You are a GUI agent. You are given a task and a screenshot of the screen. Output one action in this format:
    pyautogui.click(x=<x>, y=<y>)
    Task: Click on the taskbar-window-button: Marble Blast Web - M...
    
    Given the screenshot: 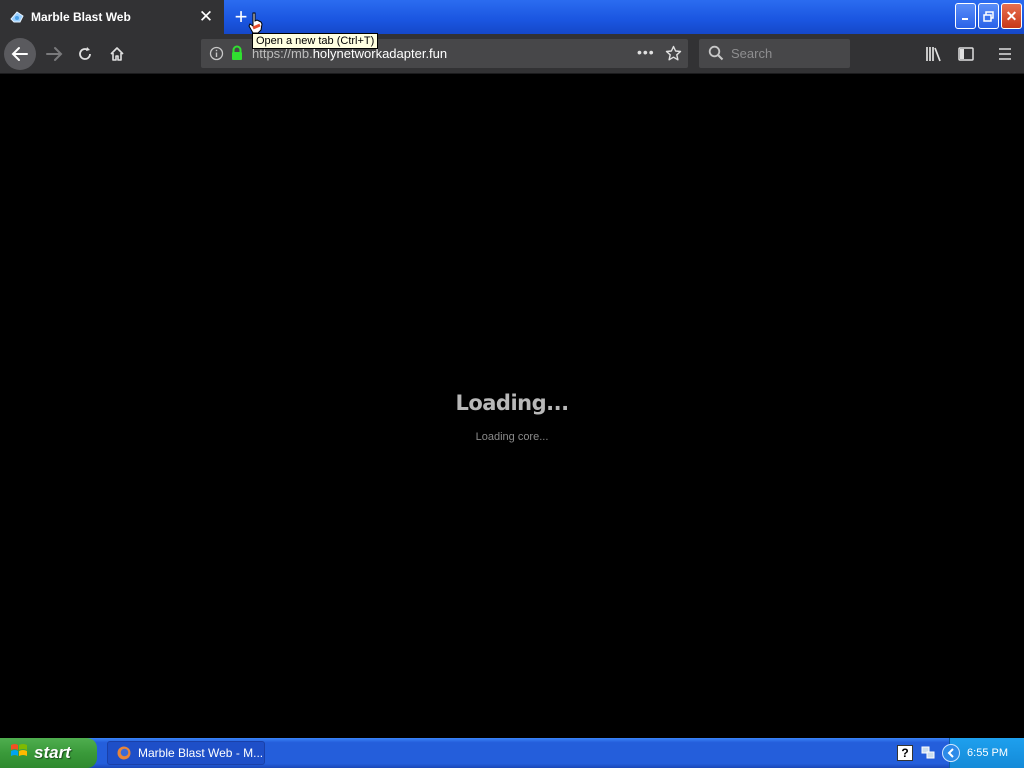 What is the action you would take?
    pyautogui.click(x=186, y=753)
    